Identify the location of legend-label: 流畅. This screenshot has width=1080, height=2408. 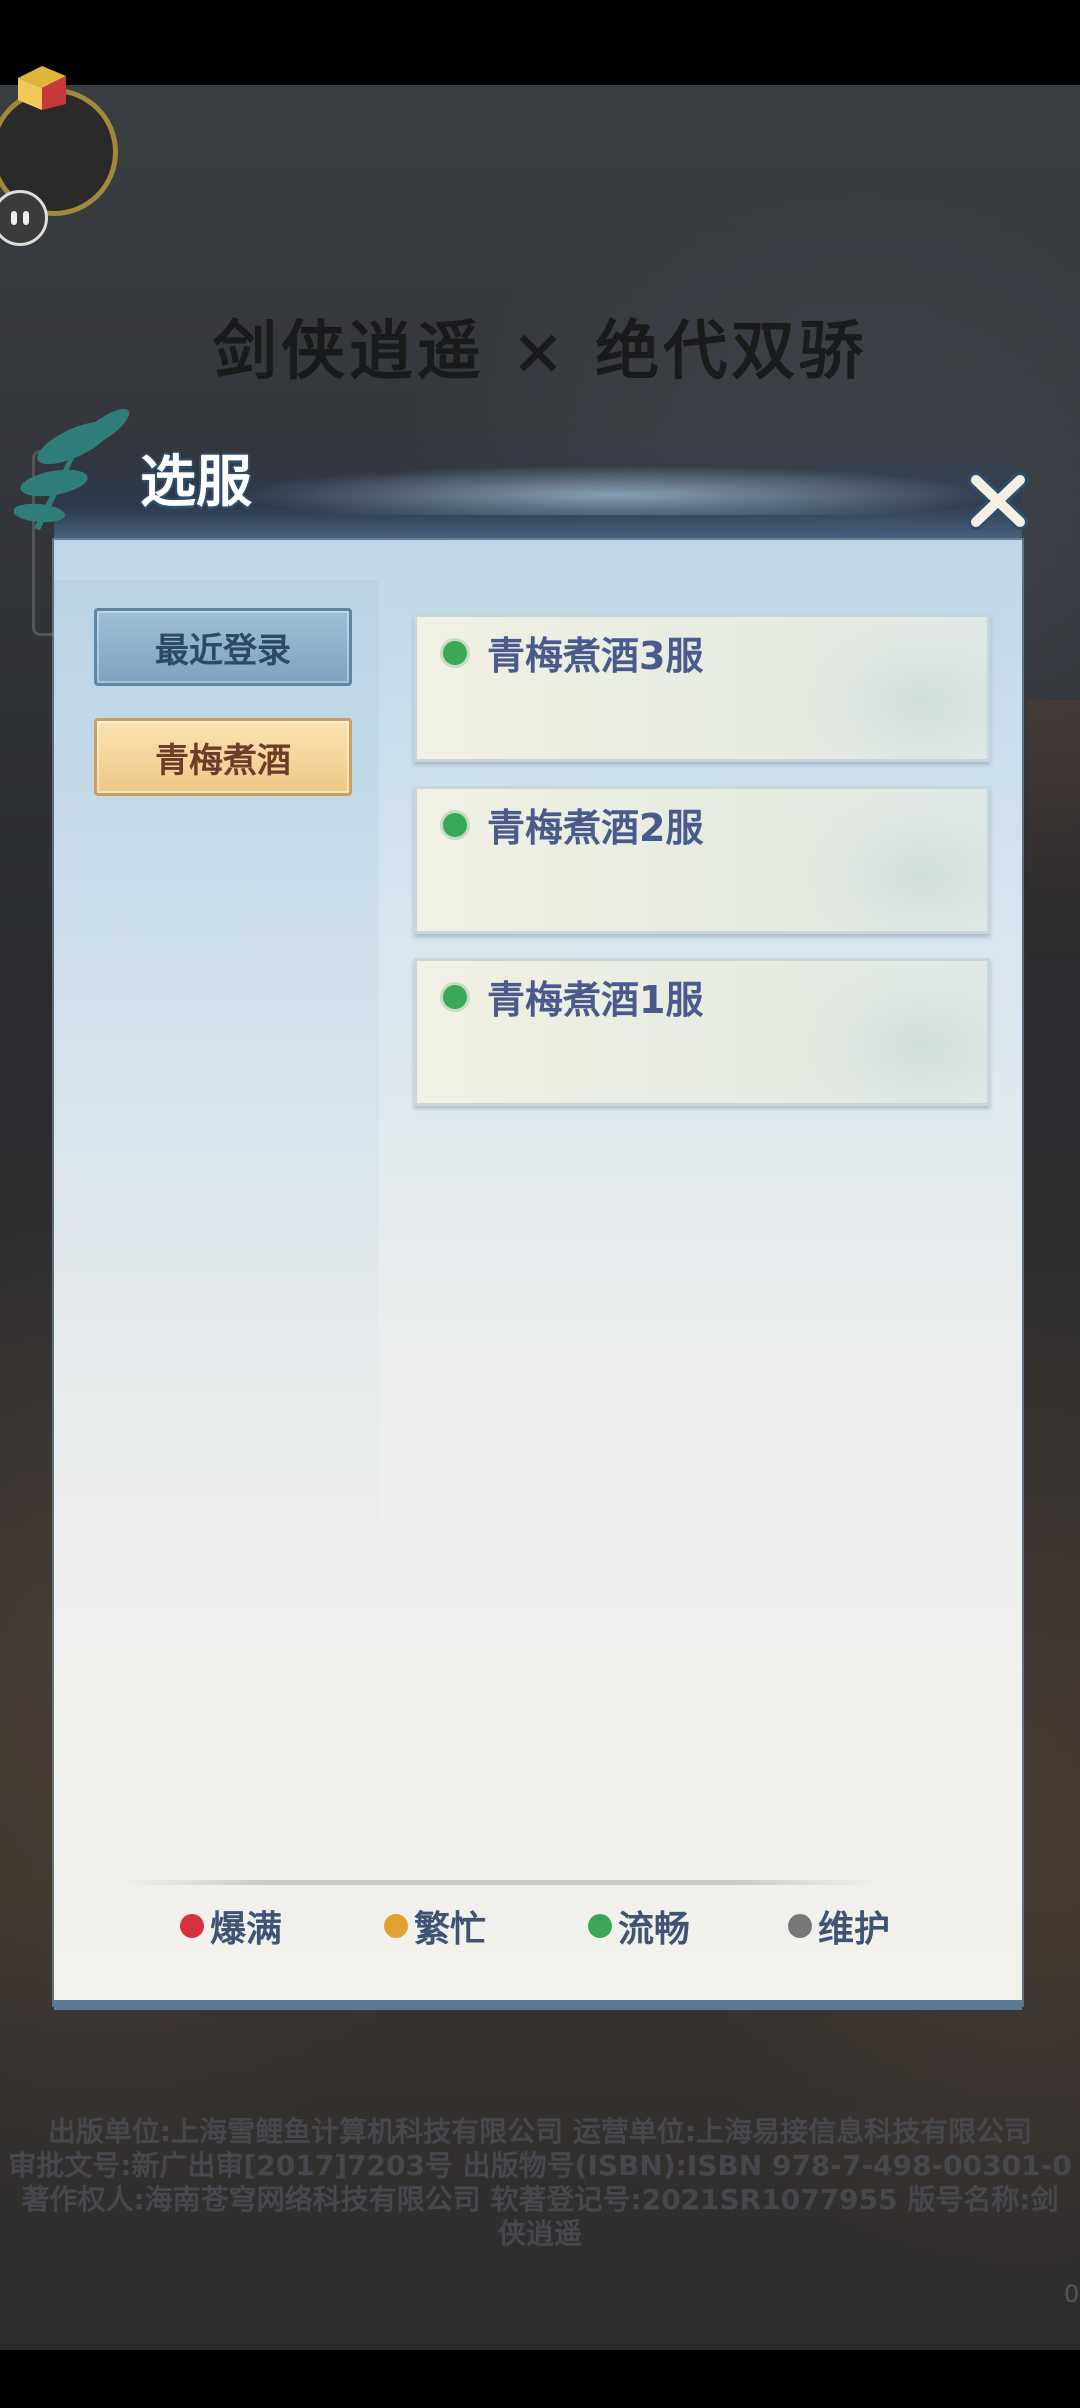
(654, 1929).